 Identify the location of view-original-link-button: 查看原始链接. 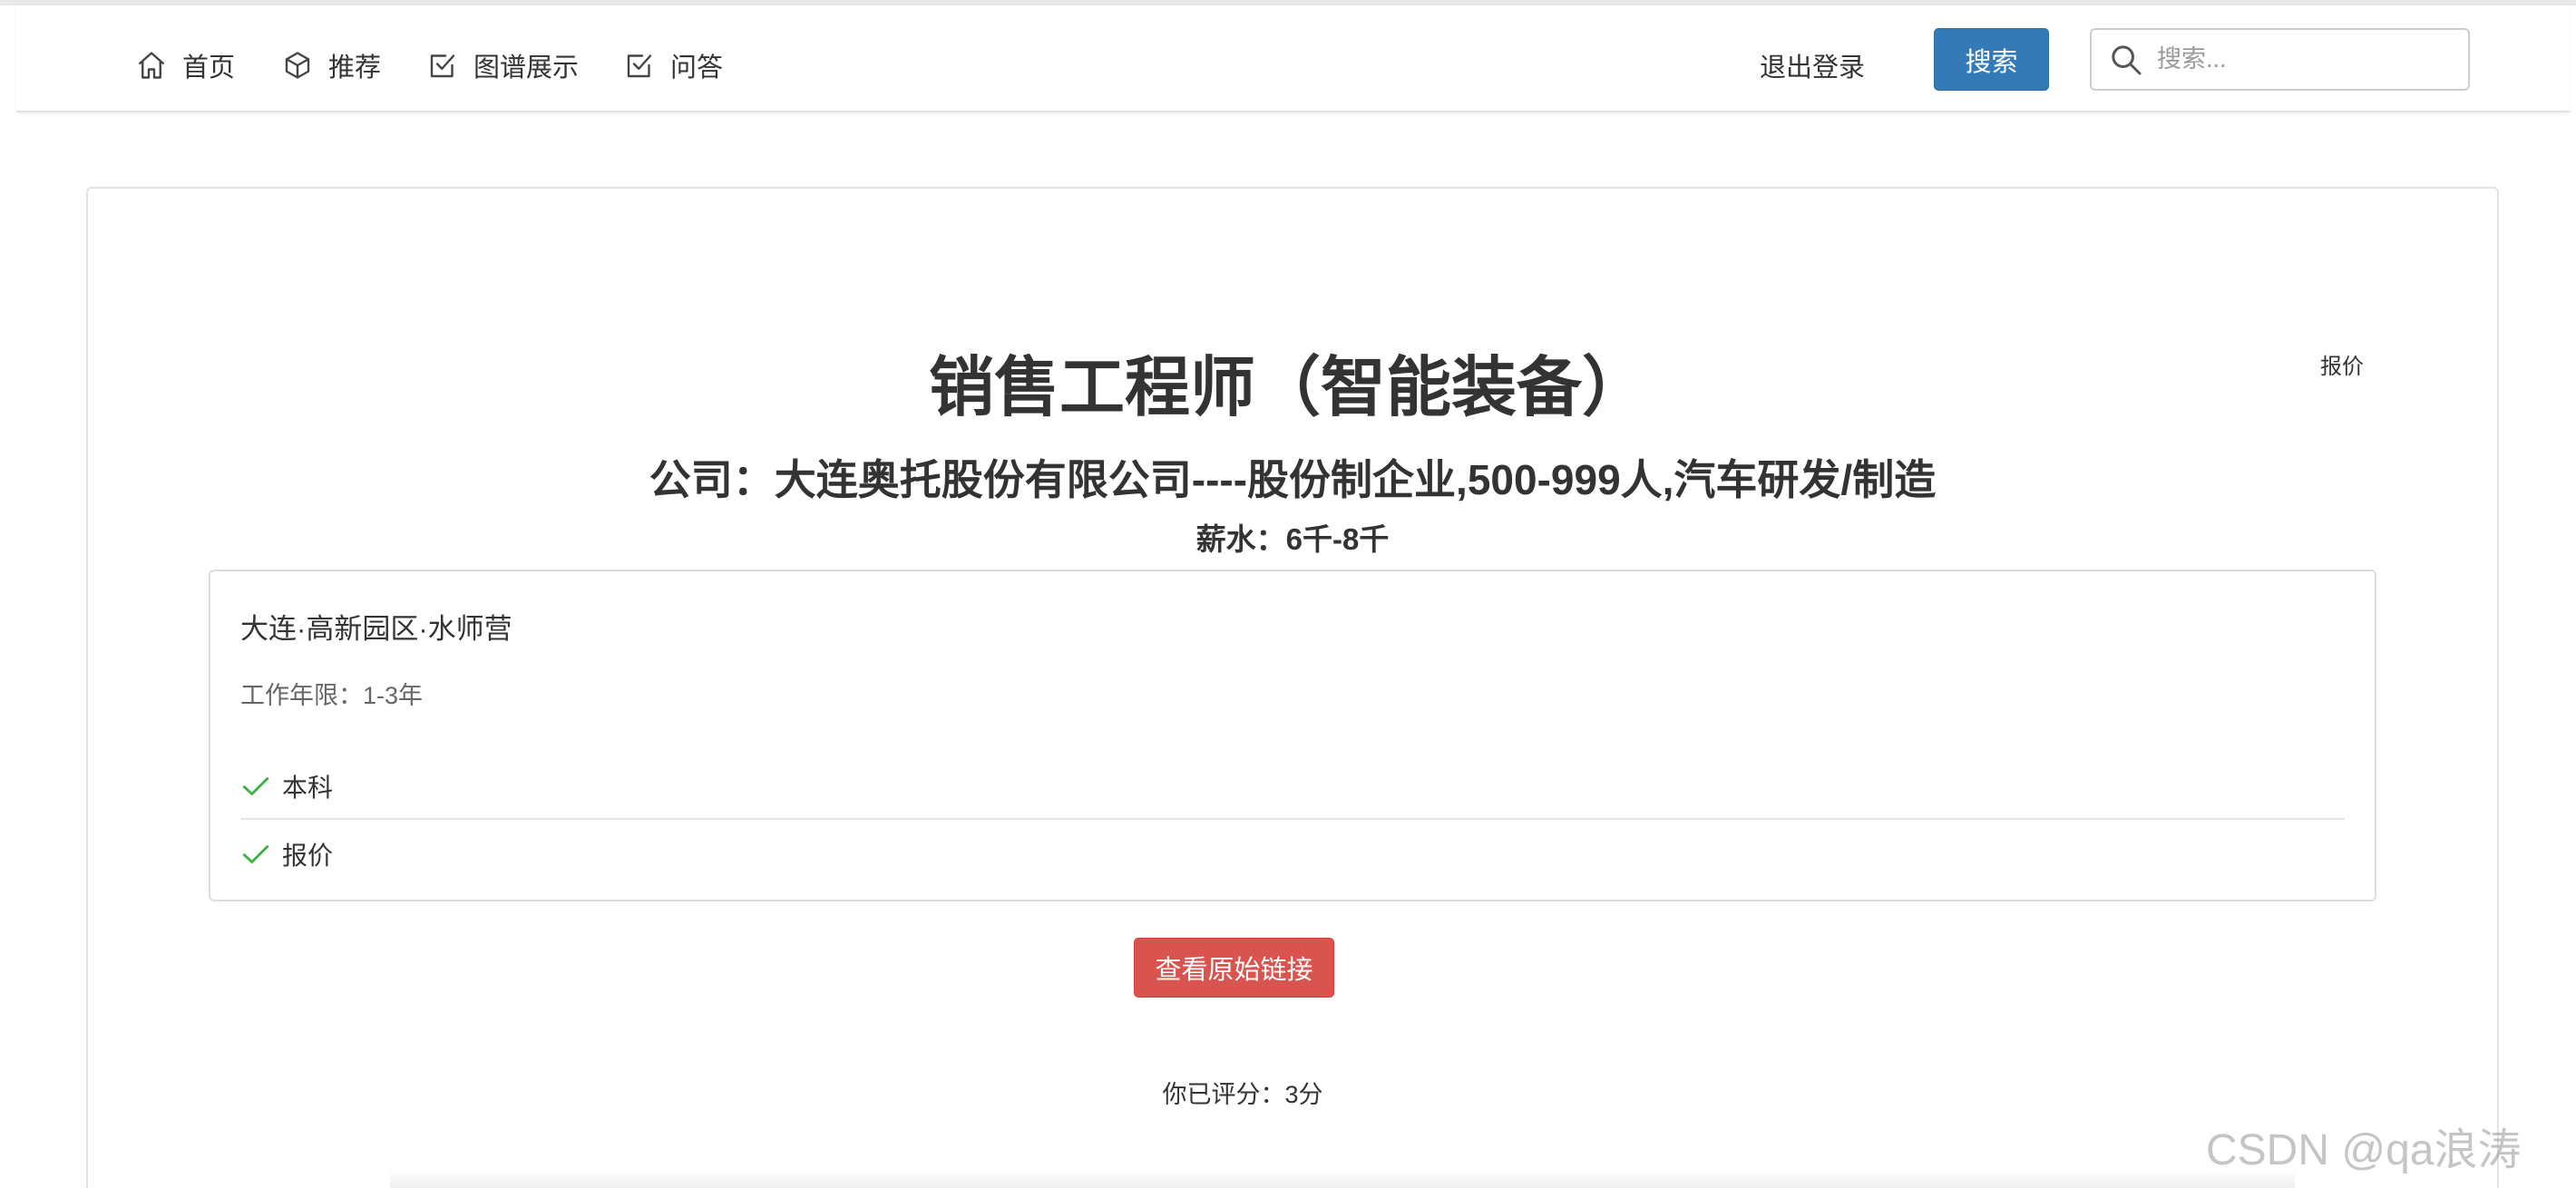
(1234, 968).